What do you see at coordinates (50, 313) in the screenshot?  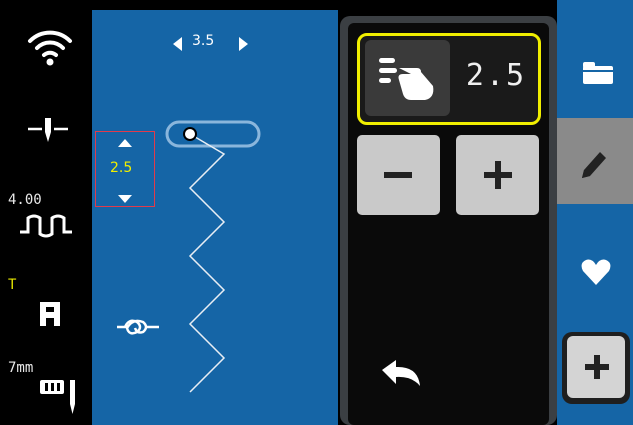 I see `presser-foot-icon` at bounding box center [50, 313].